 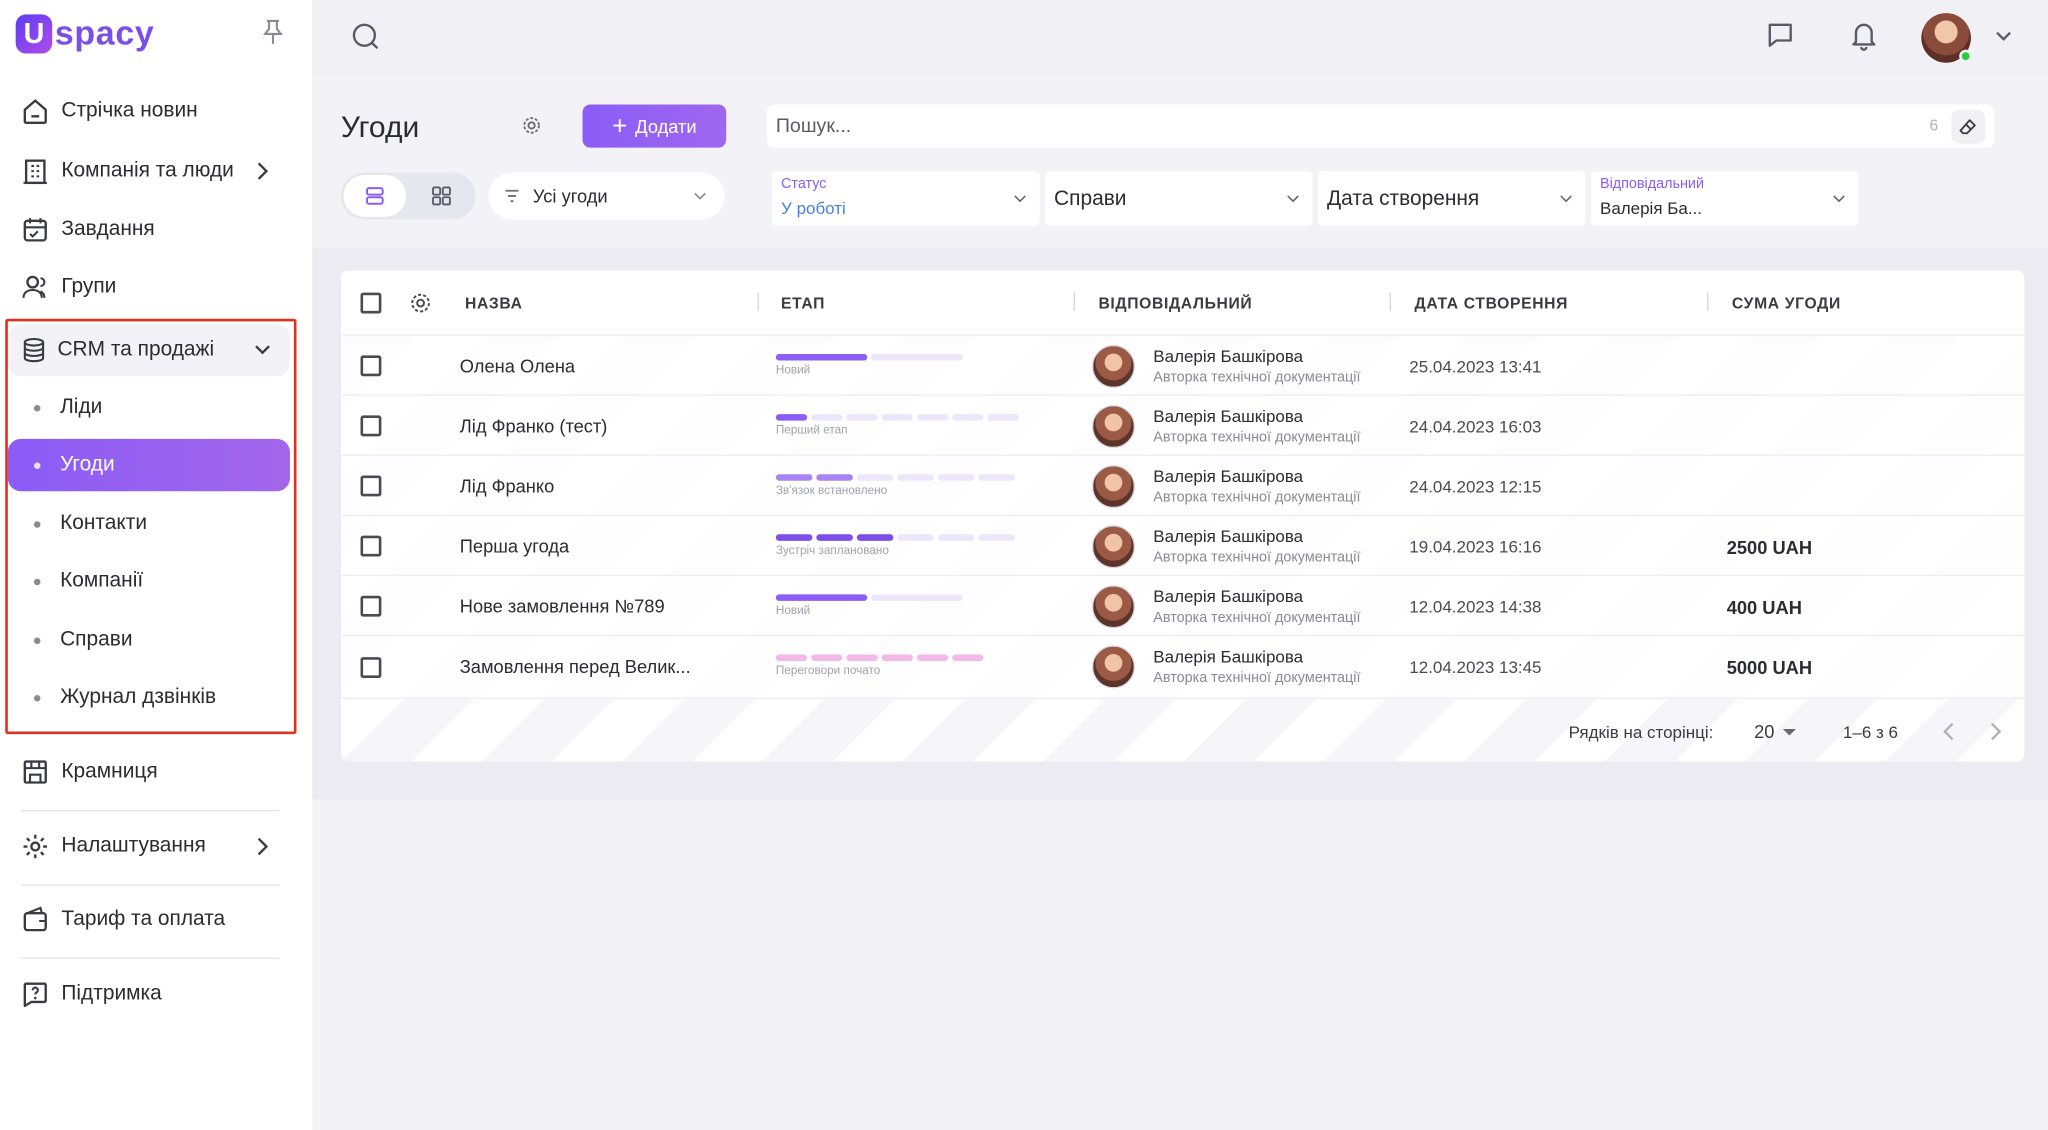 I want to click on responsible-filter-label: Відповідальний, so click(x=1651, y=184).